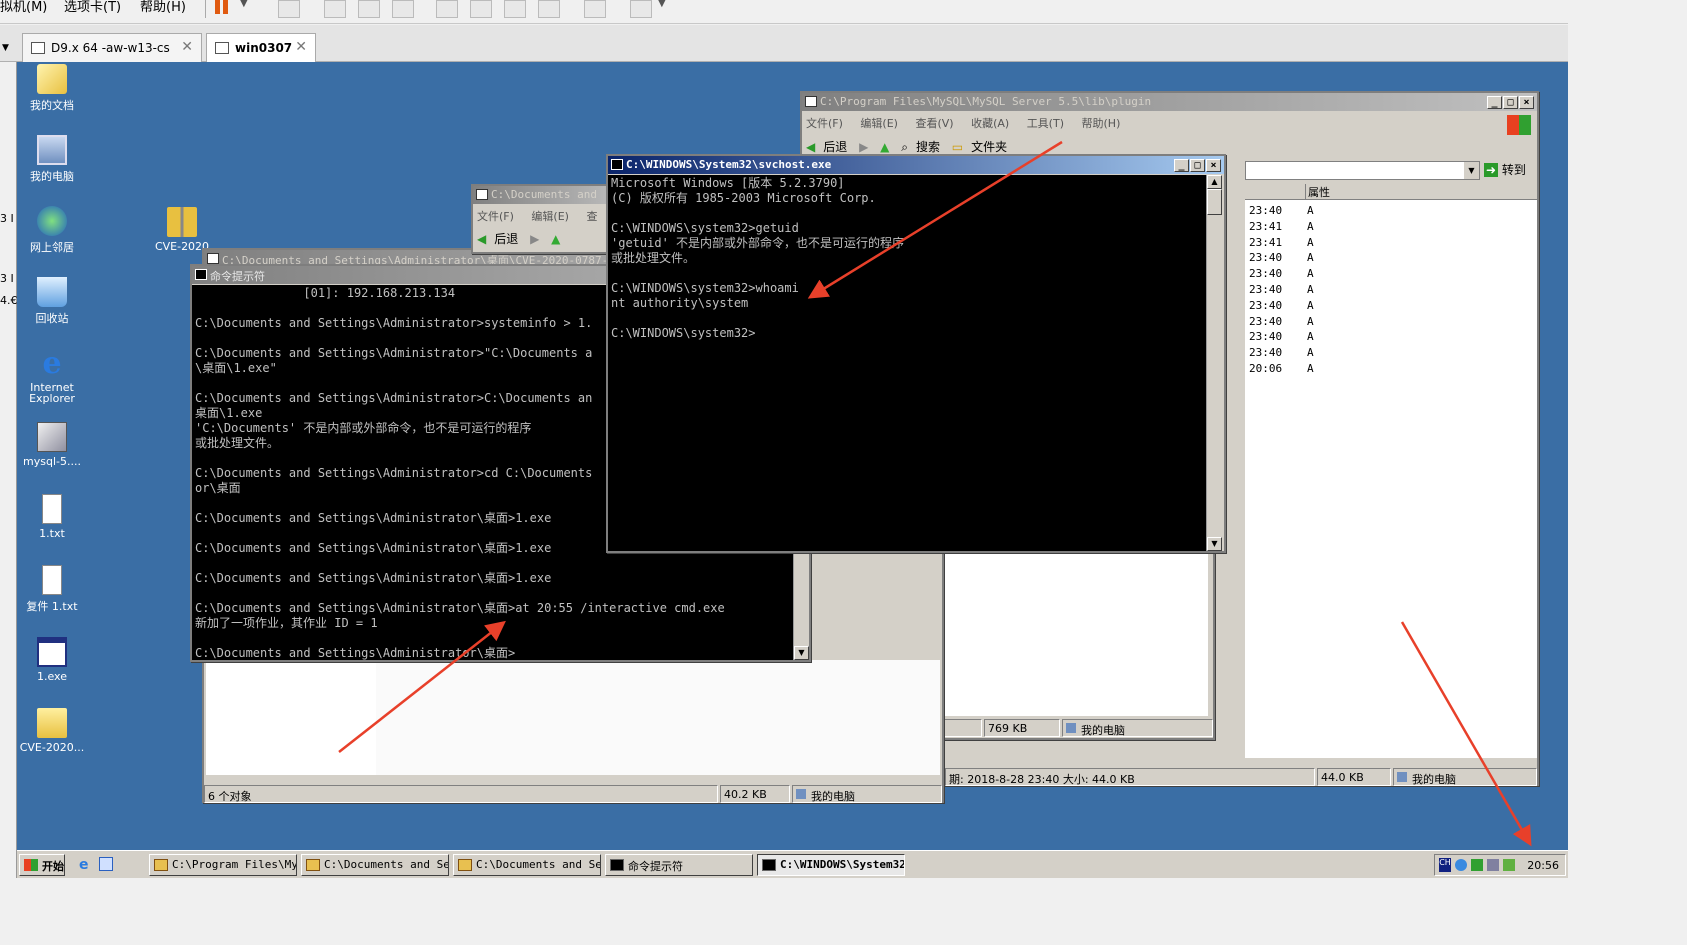  What do you see at coordinates (784, 12) in the screenshot?
I see `vm-menu-bar: 拟机(M) 选项卡(T) 帮助(H) ▼ ▼` at bounding box center [784, 12].